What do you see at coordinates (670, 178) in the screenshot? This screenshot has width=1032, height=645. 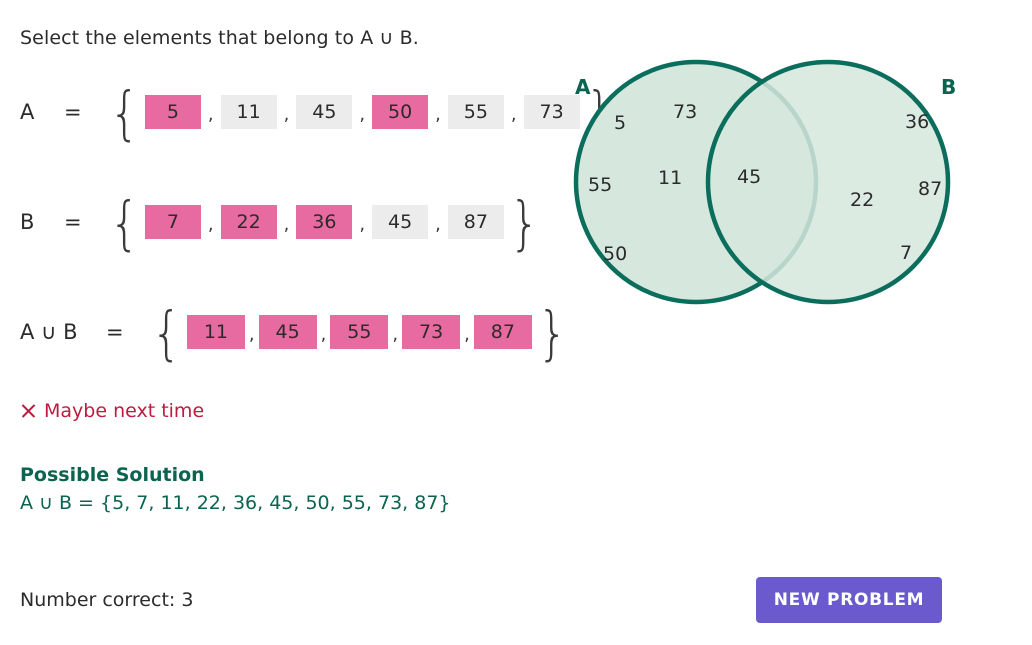 I see `venn-item-a: 11` at bounding box center [670, 178].